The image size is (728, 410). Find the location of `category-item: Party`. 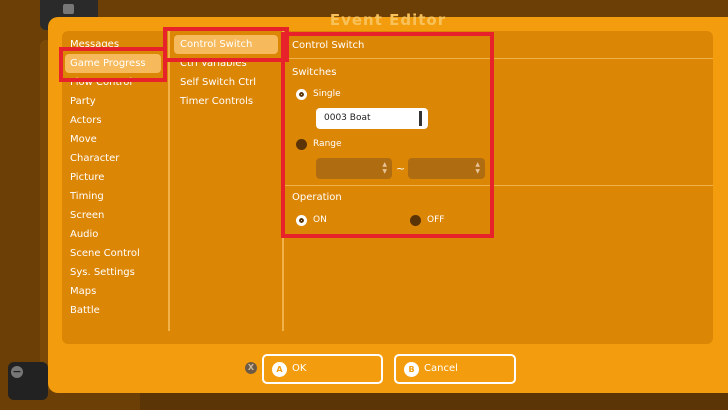

category-item: Party is located at coordinates (113, 101).